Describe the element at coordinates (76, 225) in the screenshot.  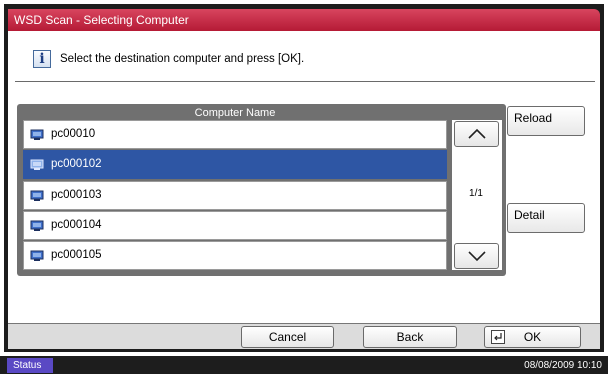
I see `computer-name: pc000104` at that location.